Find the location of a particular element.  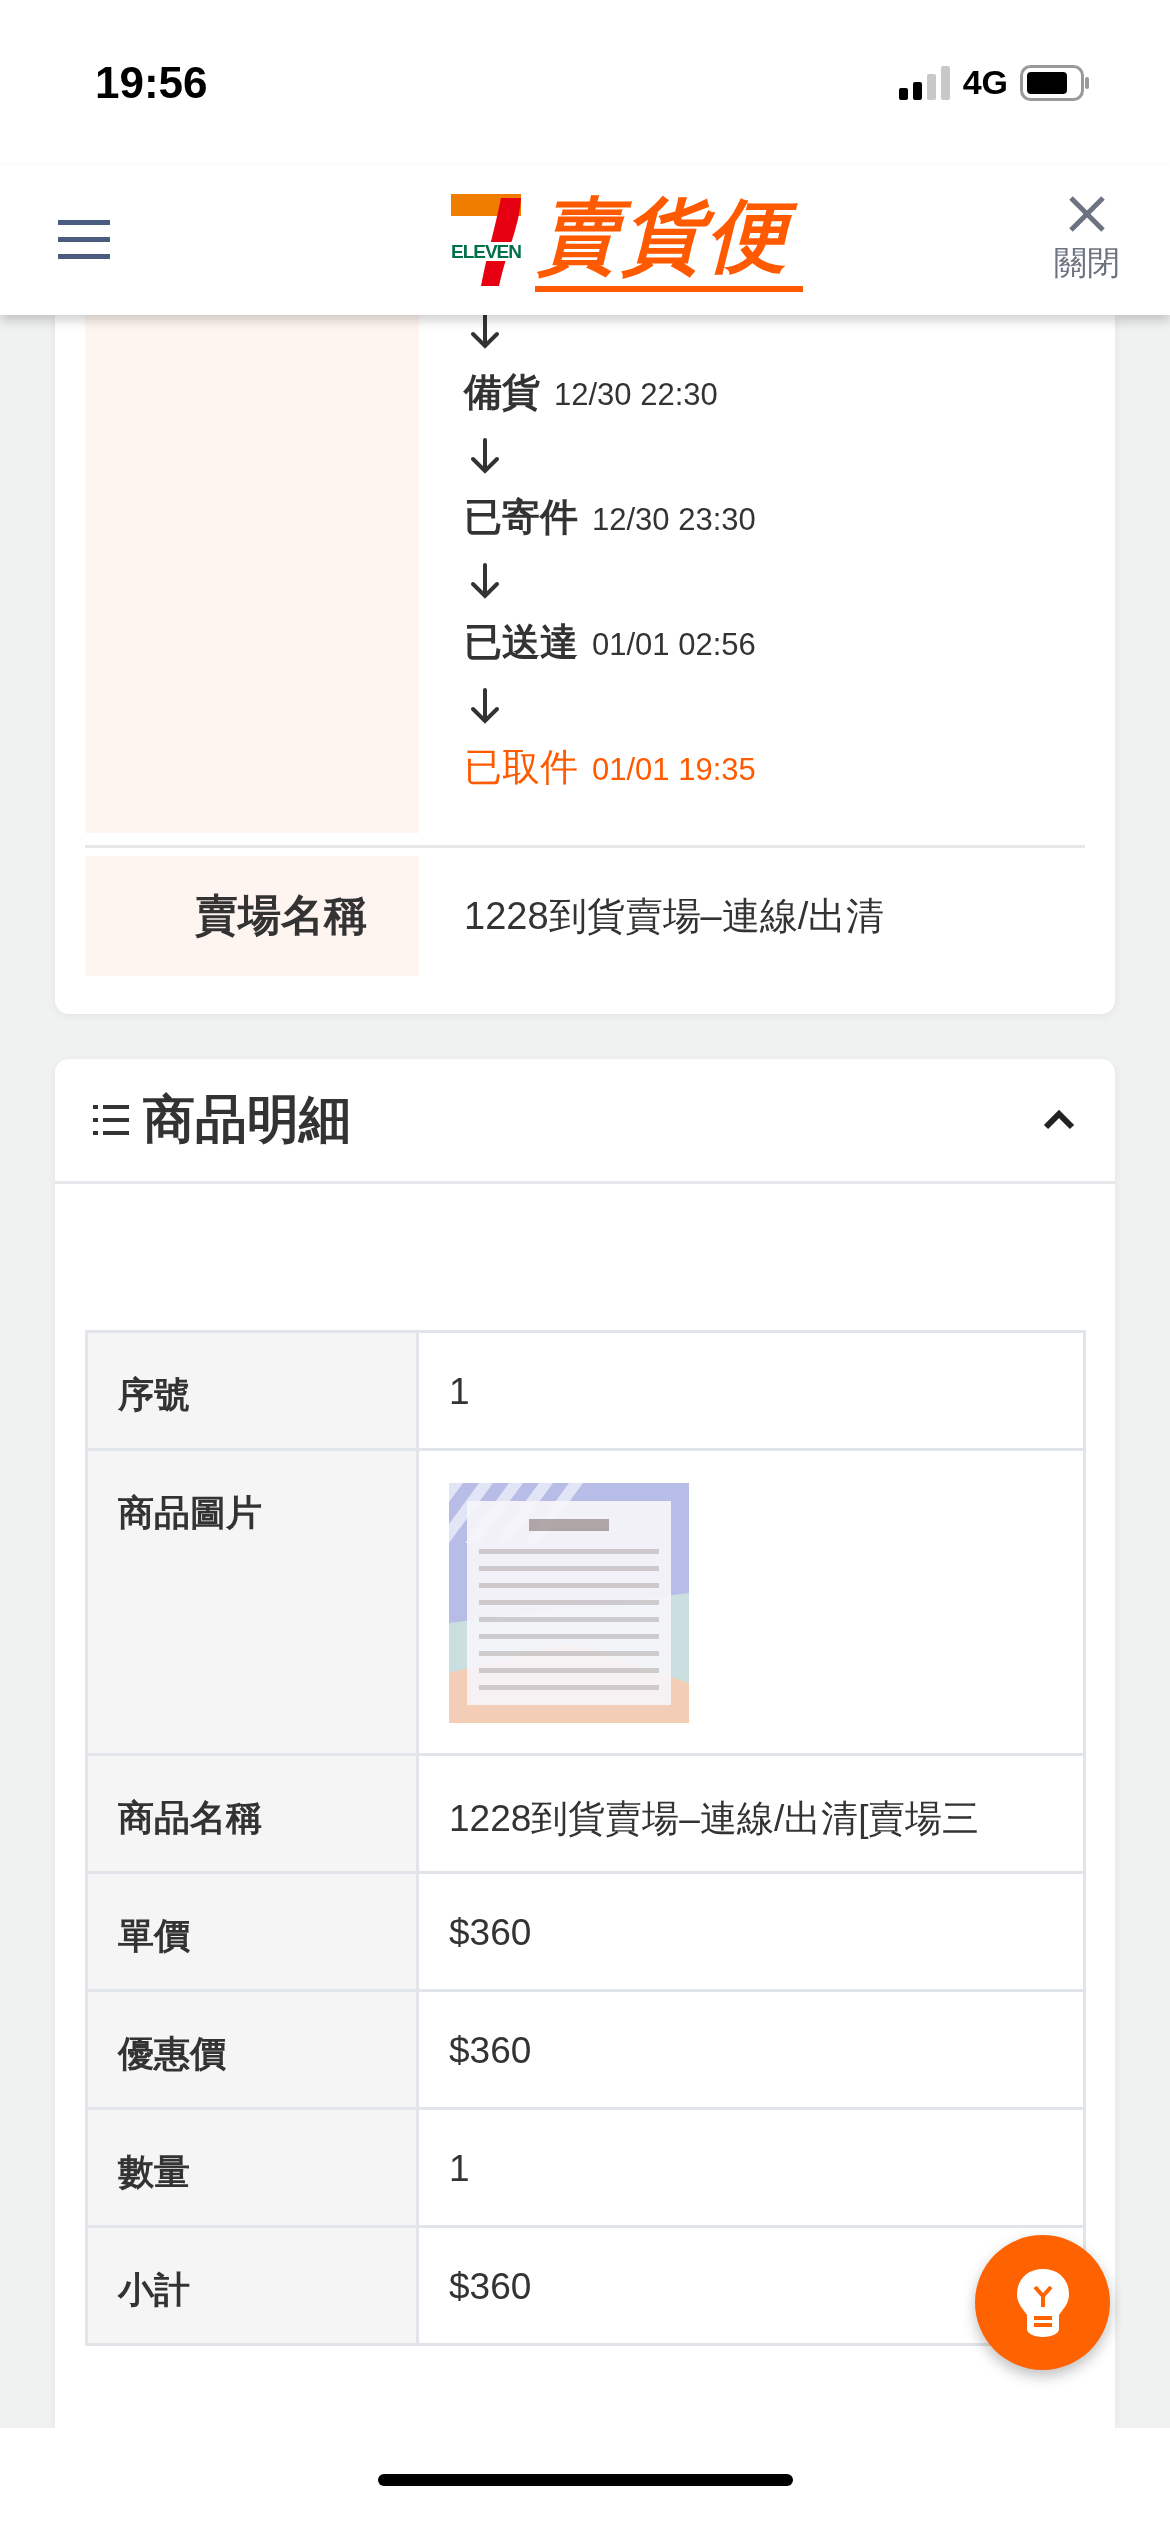

step-time: 12/30 22:30 is located at coordinates (636, 395).